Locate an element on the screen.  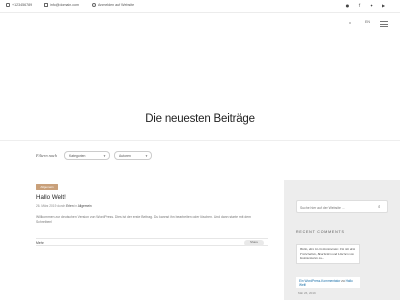
login-text: Anmelden auf Website is located at coordinates (116, 5).